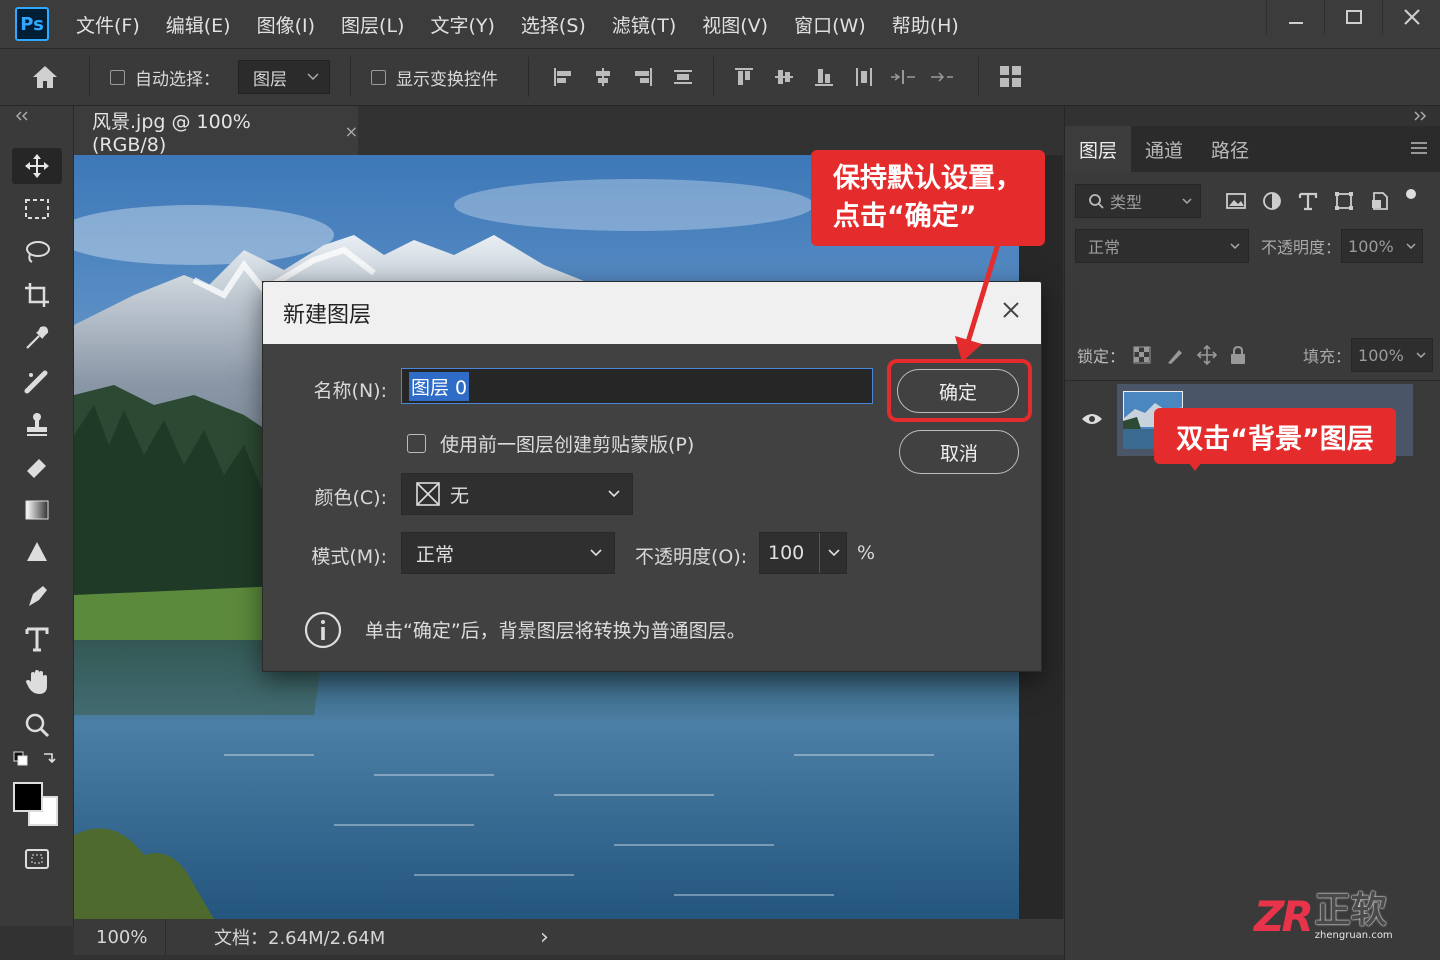 This screenshot has height=960, width=1440. Describe the element at coordinates (1323, 917) in the screenshot. I see `watermark: ZR 正软 zhengruan.com` at that location.